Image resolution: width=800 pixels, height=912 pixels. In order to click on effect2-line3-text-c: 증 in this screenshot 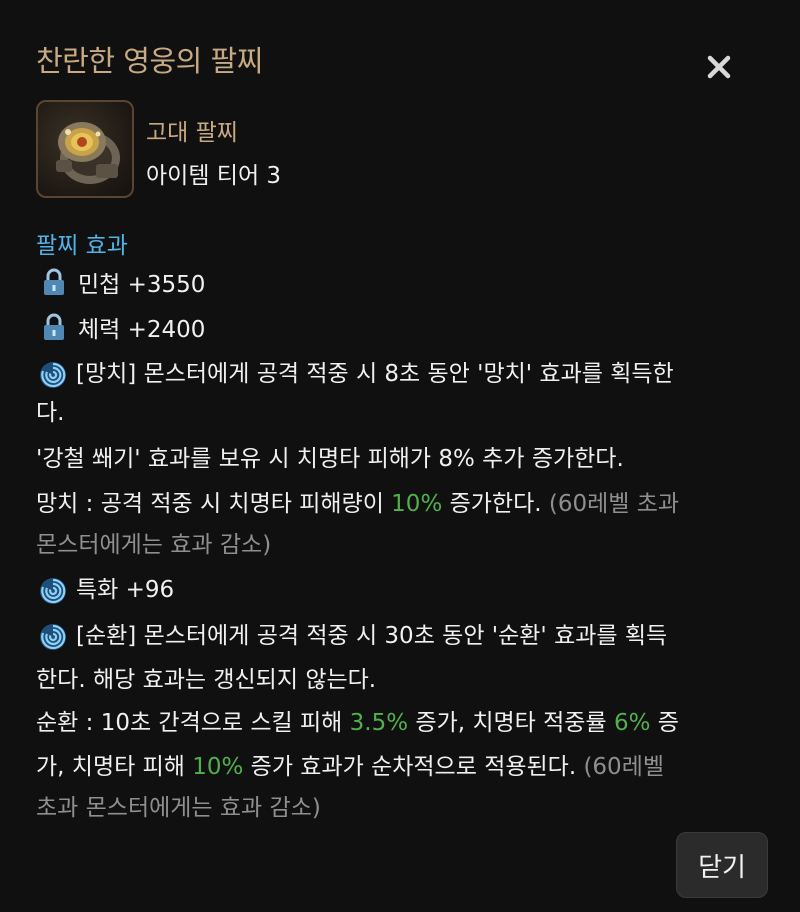, I will do `click(664, 723)`.